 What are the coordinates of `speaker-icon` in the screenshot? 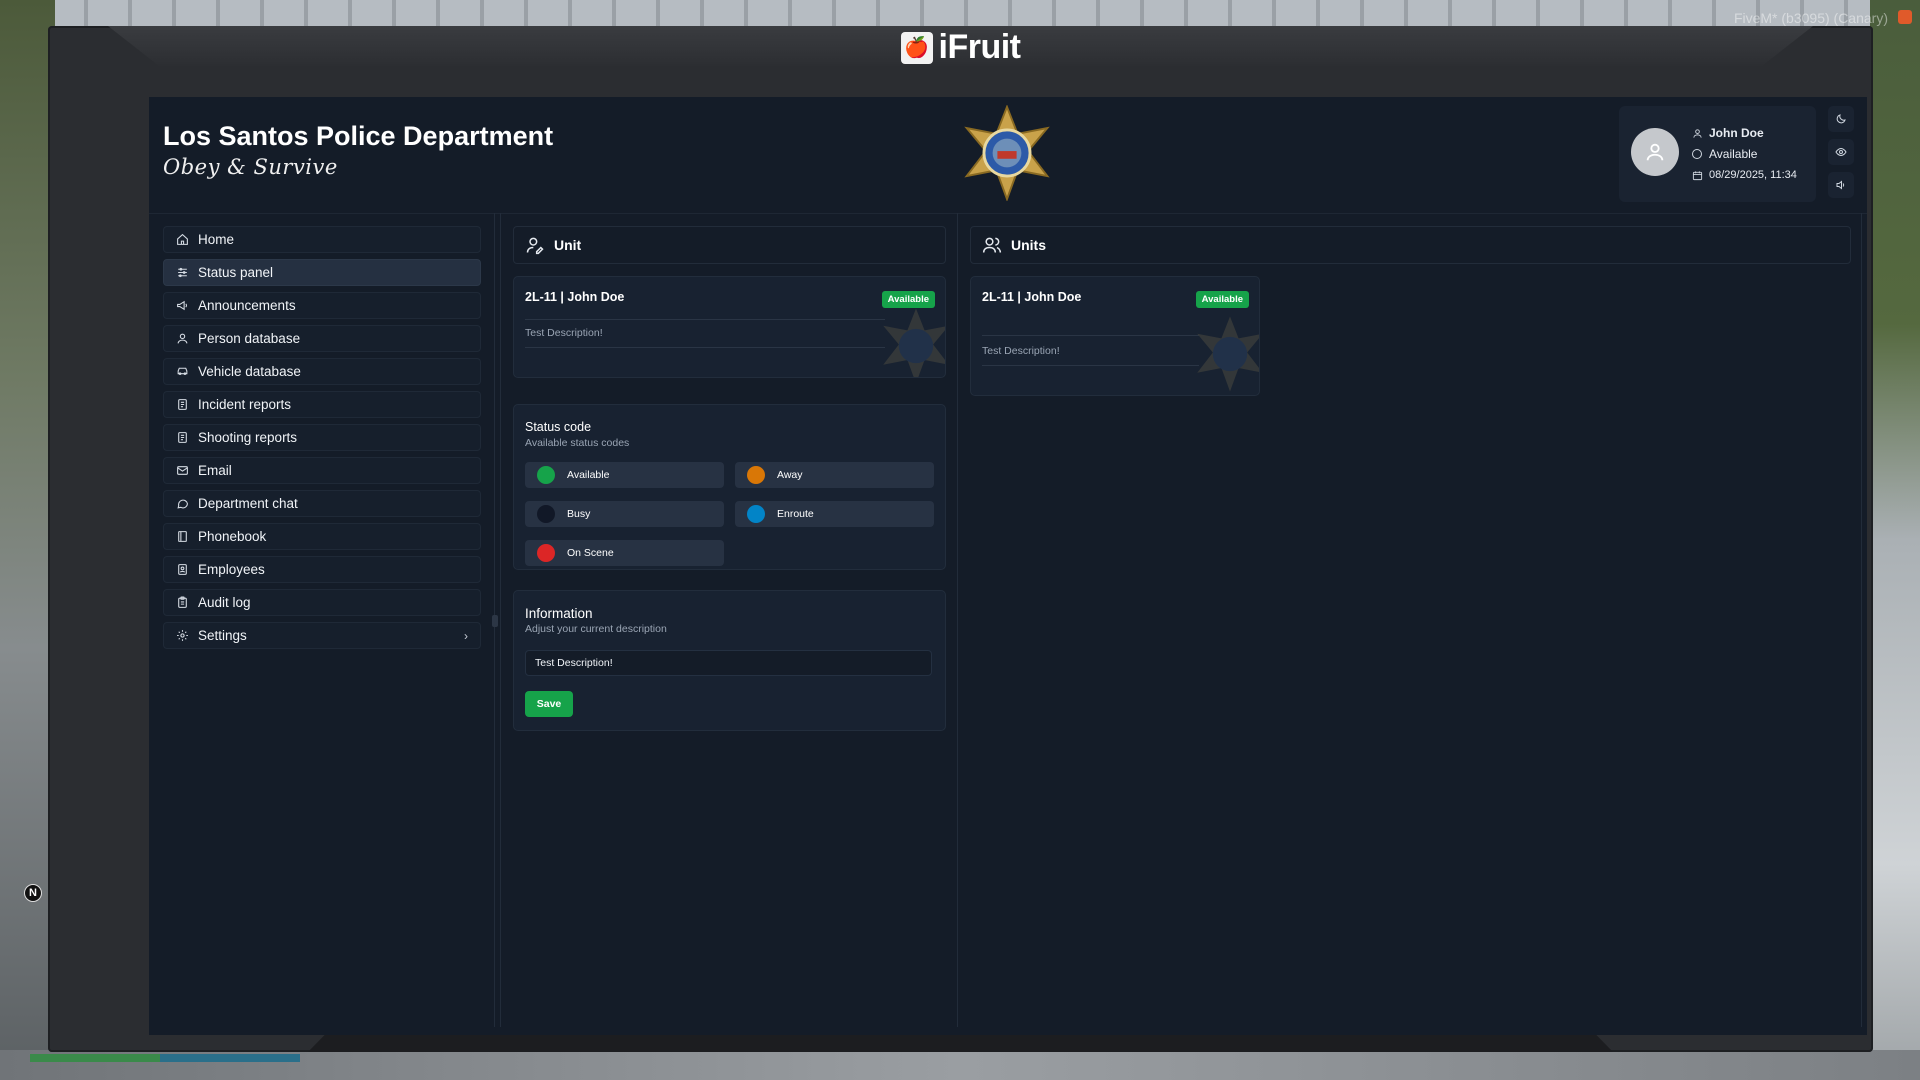 It's located at (1840, 185).